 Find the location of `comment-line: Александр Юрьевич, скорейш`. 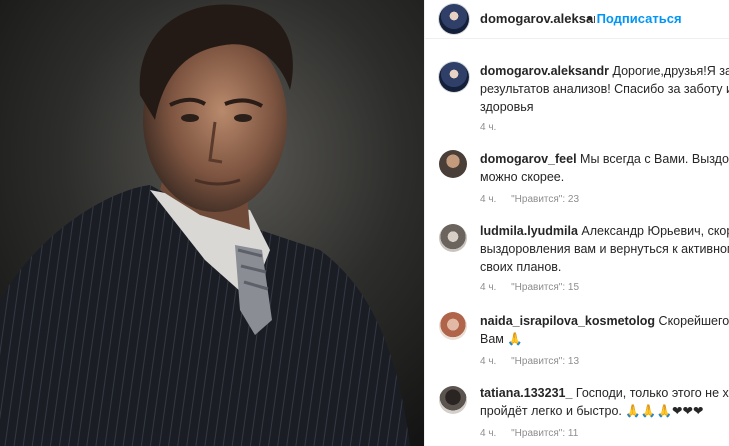

comment-line: Александр Юрьевич, скорейш is located at coordinates (655, 231).